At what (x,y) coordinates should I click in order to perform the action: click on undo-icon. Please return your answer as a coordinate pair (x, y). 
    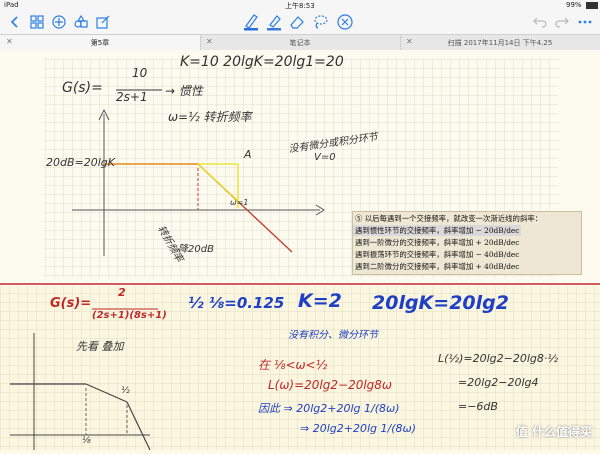
    Looking at the image, I should click on (540, 22).